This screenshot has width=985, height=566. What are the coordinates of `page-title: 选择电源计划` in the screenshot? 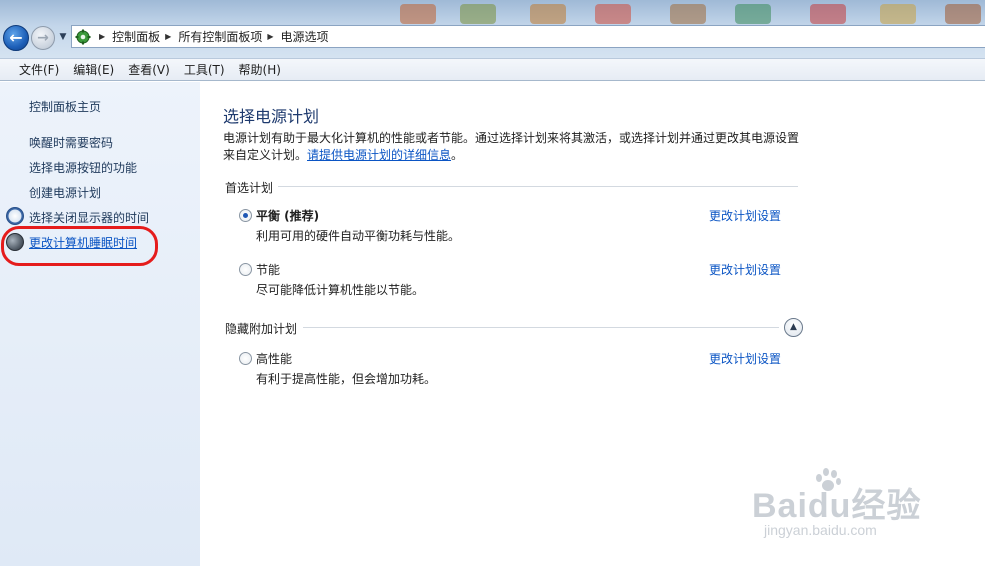 It's located at (271, 116).